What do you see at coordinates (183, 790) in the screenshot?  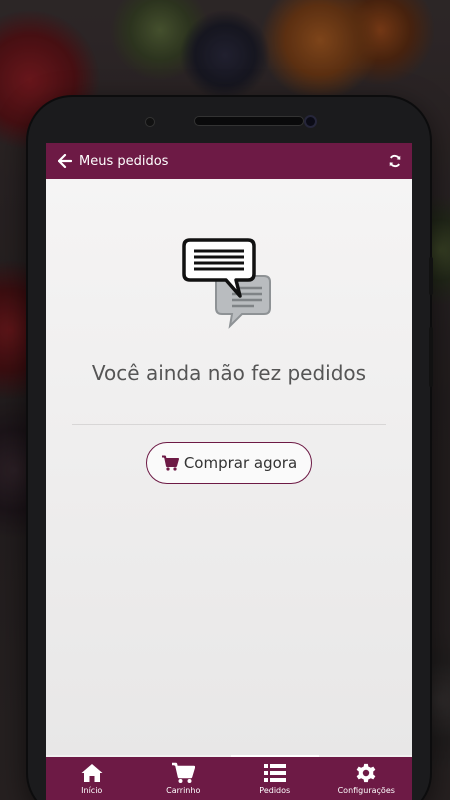 I see `nav-label: Carrinho` at bounding box center [183, 790].